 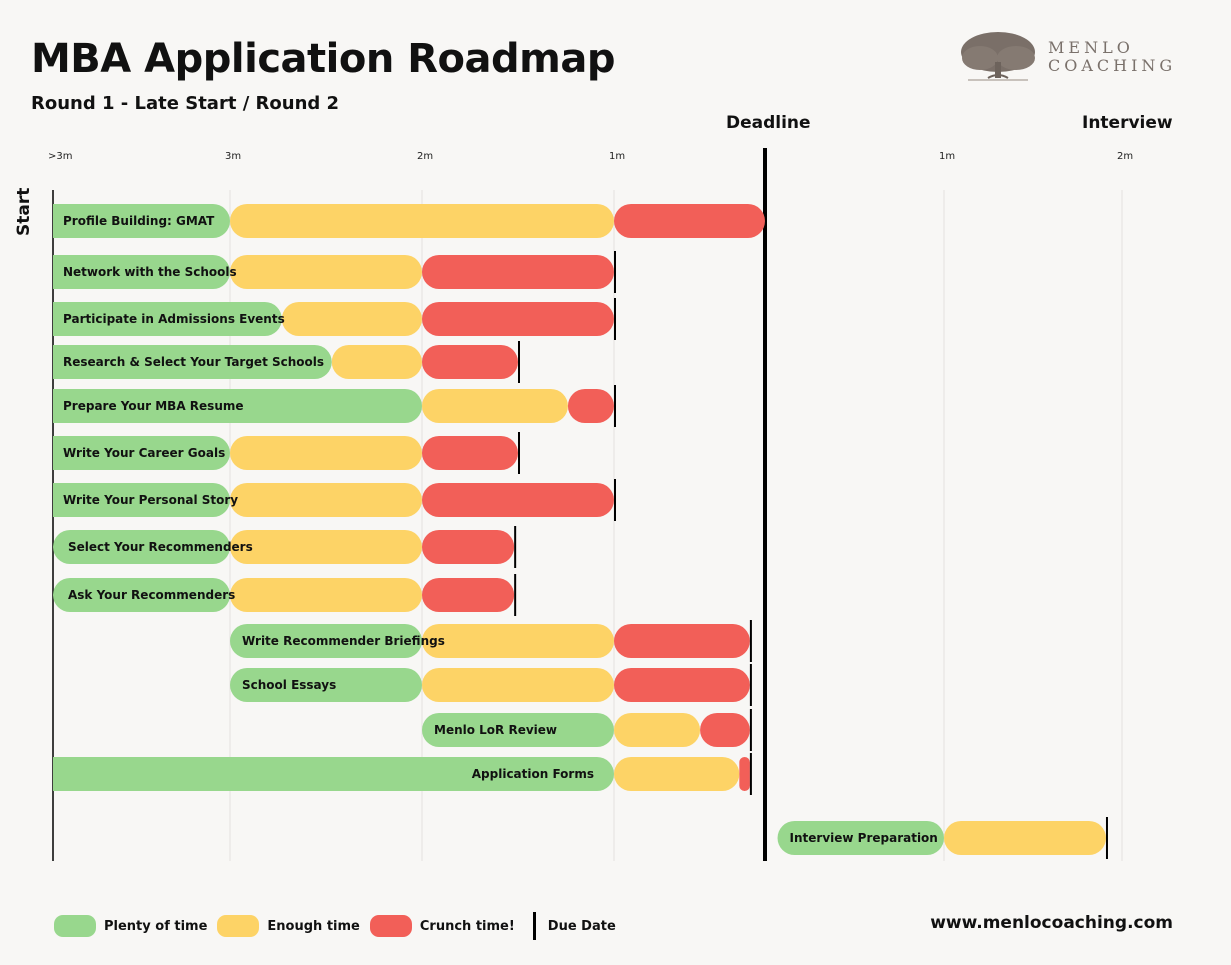 I want to click on tick-label: 3m, so click(x=233, y=156).